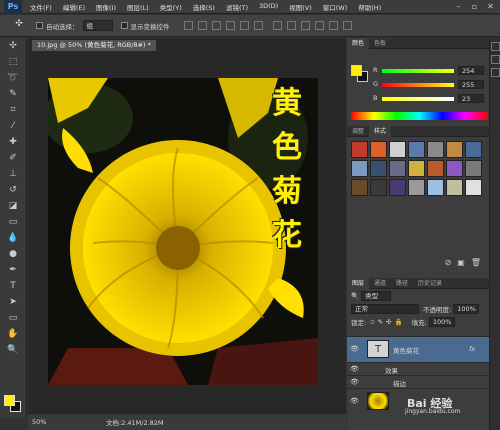  I want to click on document-tab: 10.jpg @ 50% (黄色菊花, RGB/8#) *, so click(94, 45).